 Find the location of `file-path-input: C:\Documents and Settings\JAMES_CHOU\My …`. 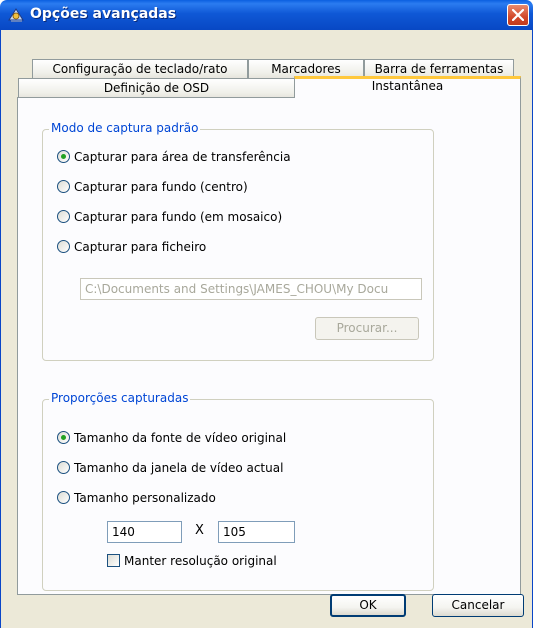

file-path-input: C:\Documents and Settings\JAMES_CHOU\My … is located at coordinates (251, 289).